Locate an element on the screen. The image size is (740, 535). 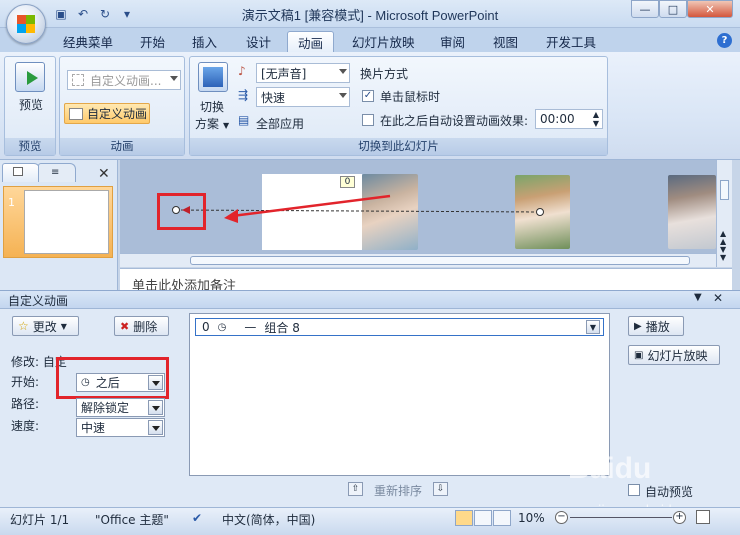
notes-pane: 单击此处添加备注 is located at coordinates (426, 279).